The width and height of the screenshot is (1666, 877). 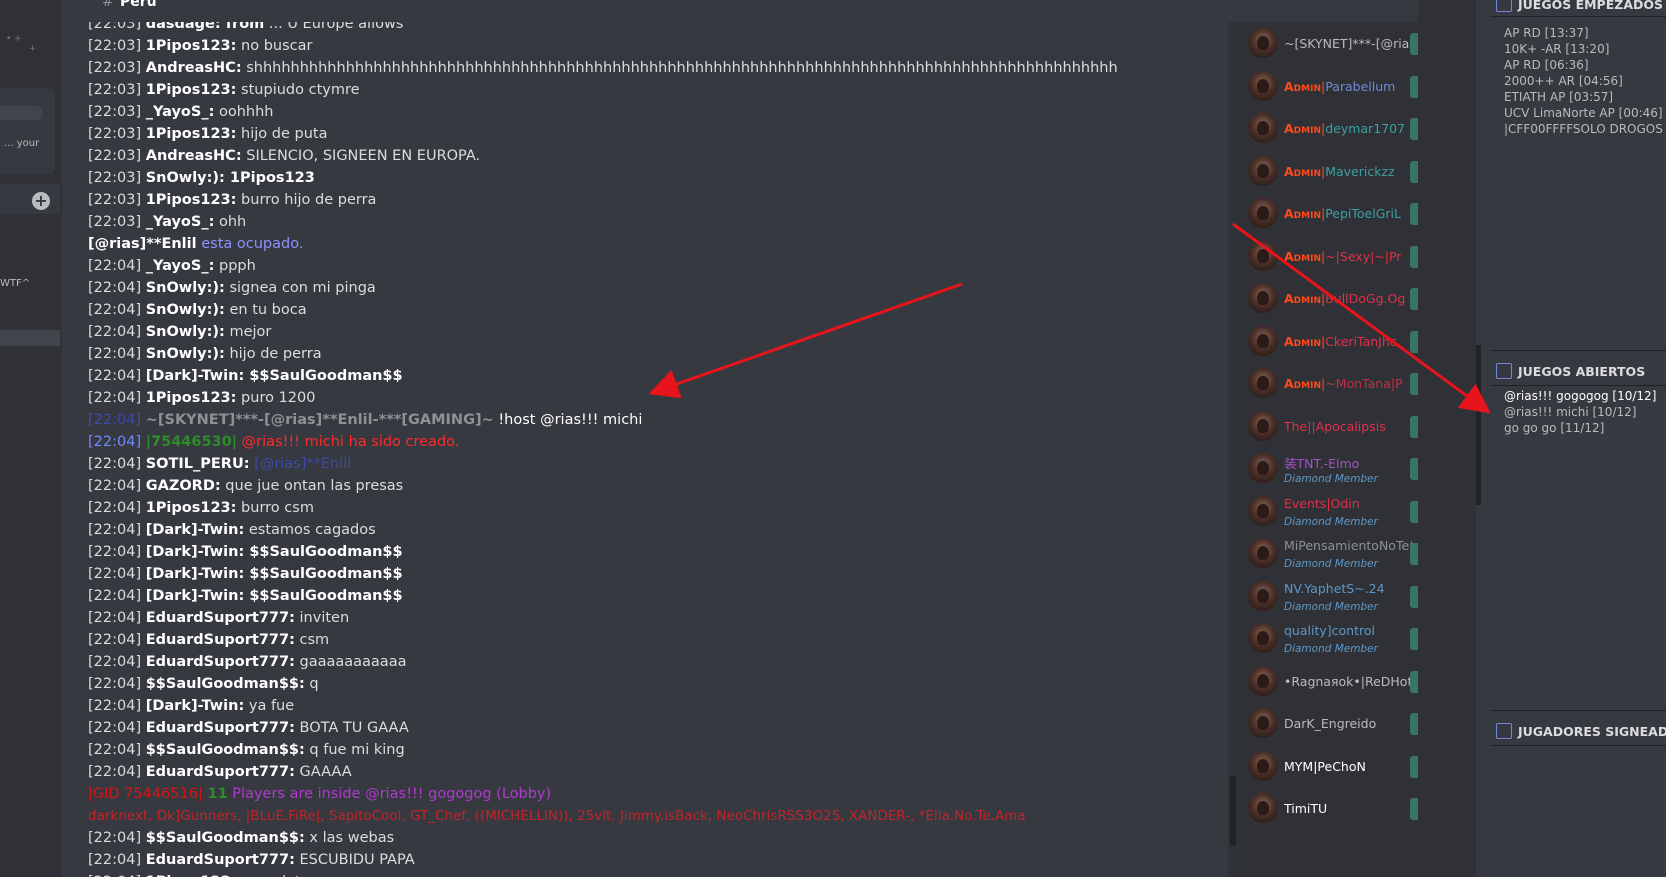 What do you see at coordinates (1069, 318) in the screenshot?
I see `annotation-arrows` at bounding box center [1069, 318].